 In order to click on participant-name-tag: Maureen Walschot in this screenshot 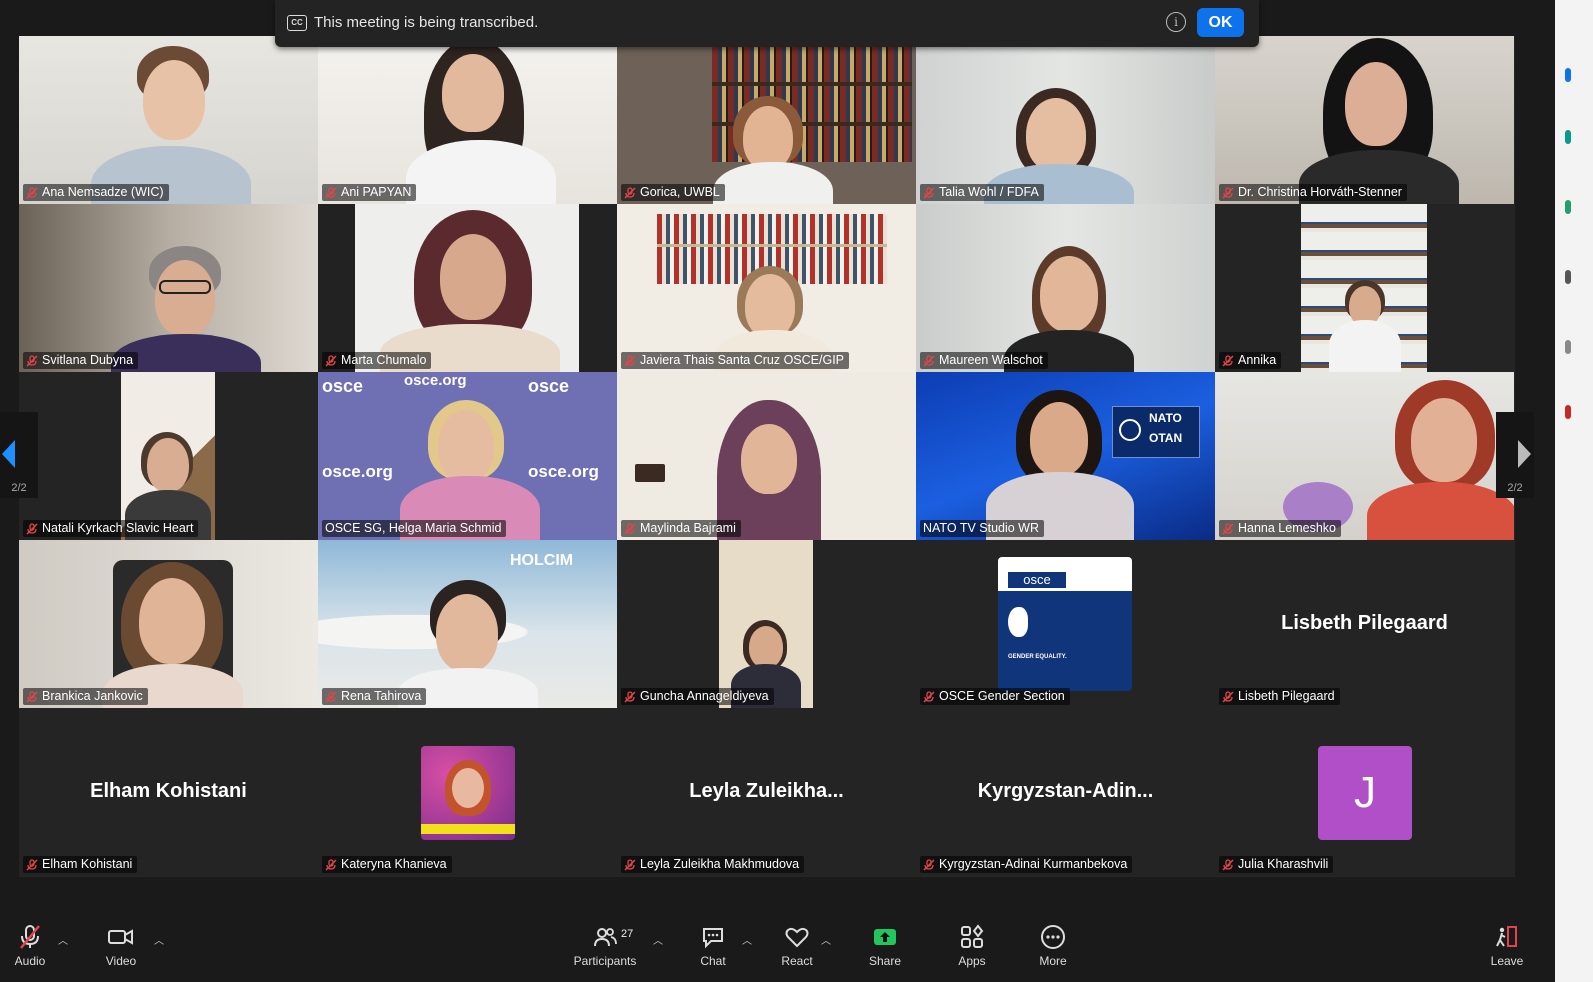, I will do `click(984, 360)`.